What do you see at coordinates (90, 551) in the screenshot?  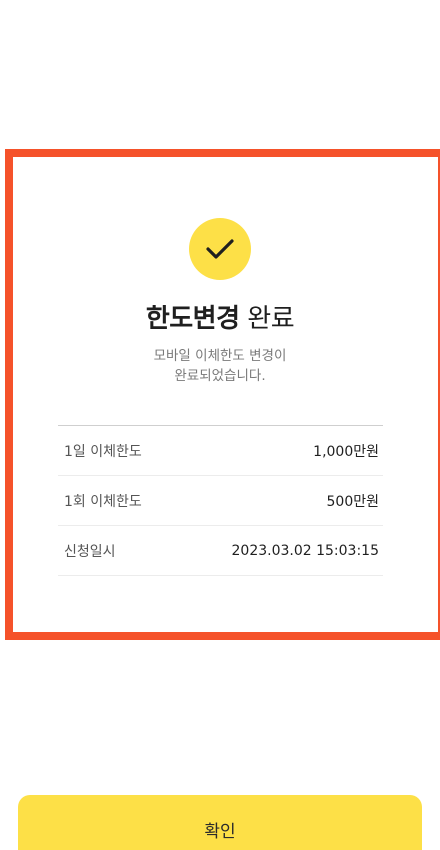 I see `detail-label: 신청일시` at bounding box center [90, 551].